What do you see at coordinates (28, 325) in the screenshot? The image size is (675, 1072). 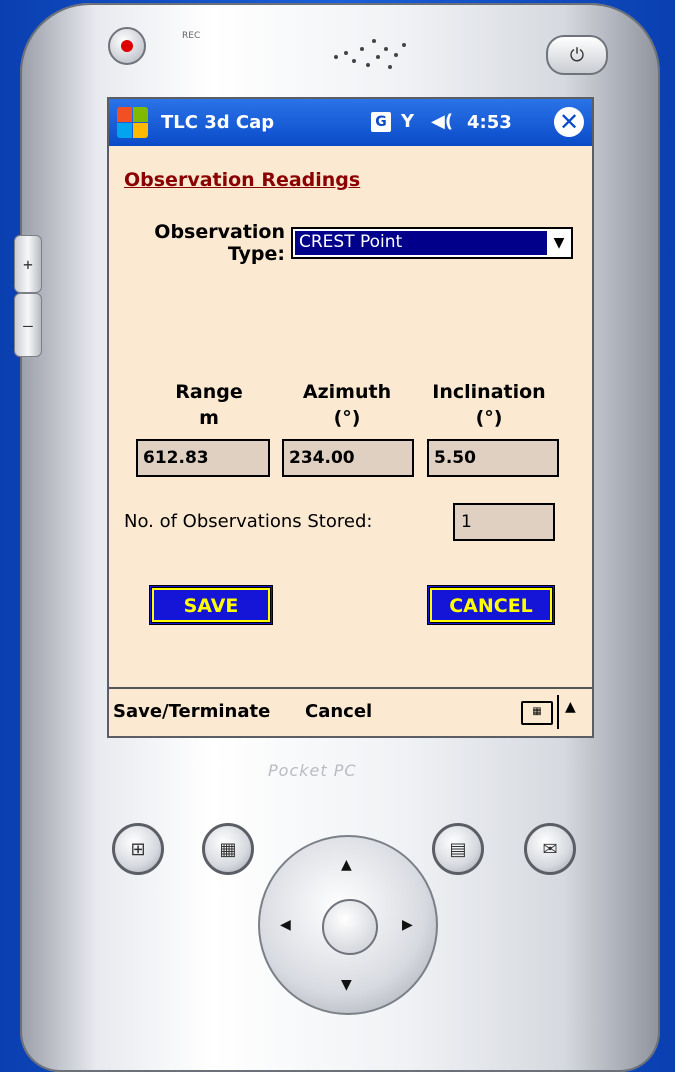 I see `volume-down-button: –` at bounding box center [28, 325].